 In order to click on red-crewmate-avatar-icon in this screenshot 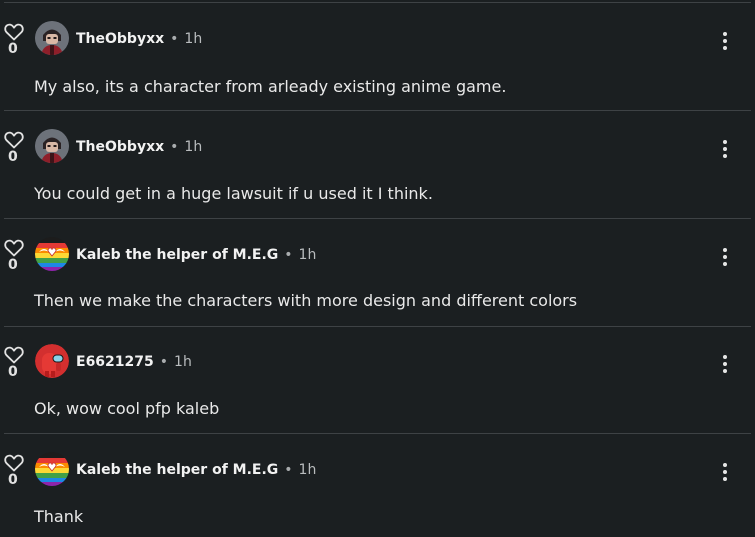, I will do `click(52, 361)`.